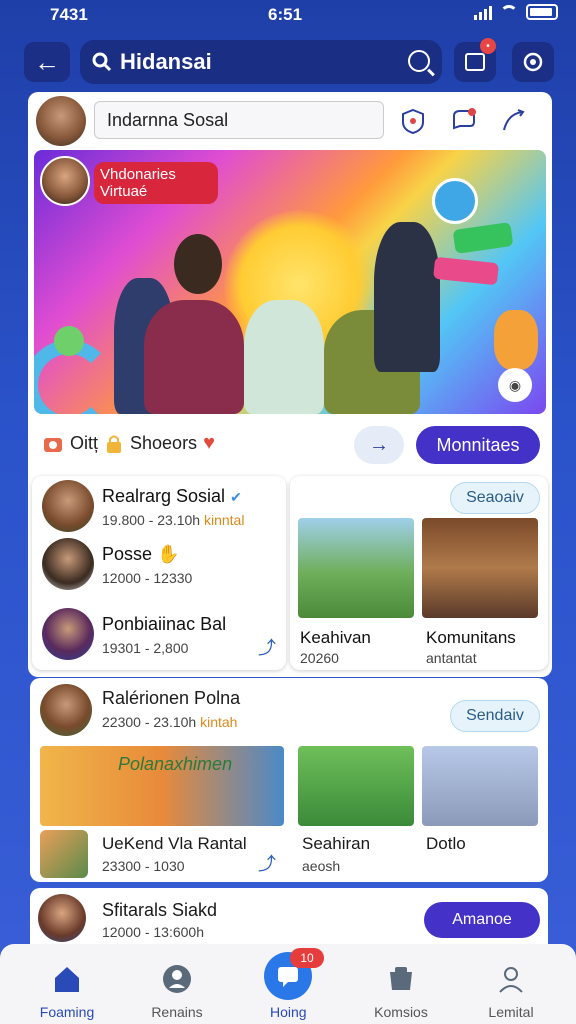 The width and height of the screenshot is (576, 1024). What do you see at coordinates (172, 496) in the screenshot?
I see `list-item-name: Realrarg Sosial ✔` at bounding box center [172, 496].